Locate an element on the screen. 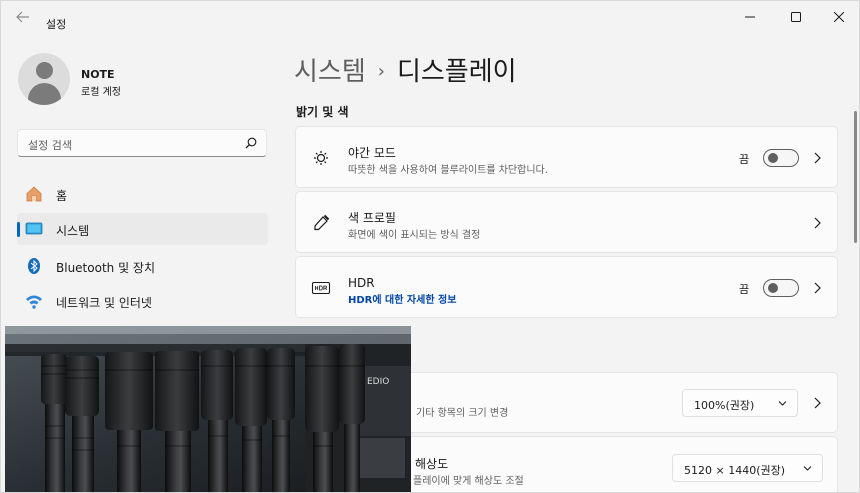  active-indicator is located at coordinates (18, 229).